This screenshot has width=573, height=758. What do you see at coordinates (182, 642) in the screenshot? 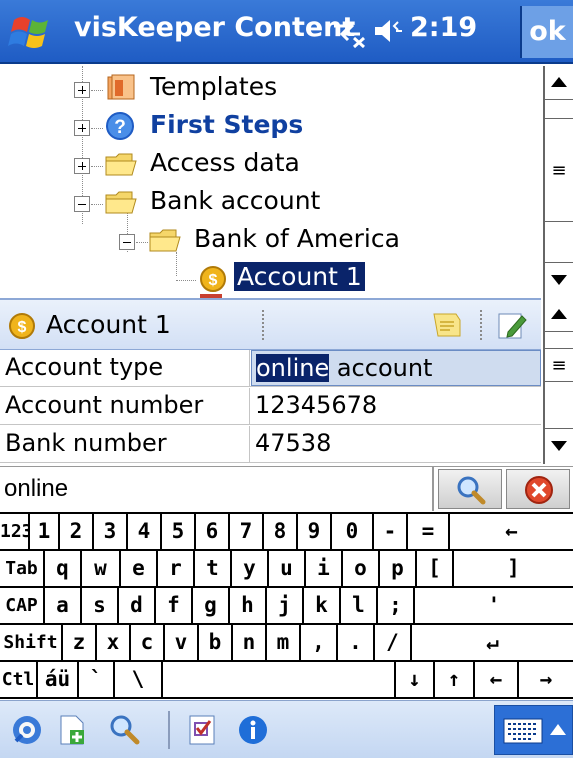
I see `keyboard-key: v` at bounding box center [182, 642].